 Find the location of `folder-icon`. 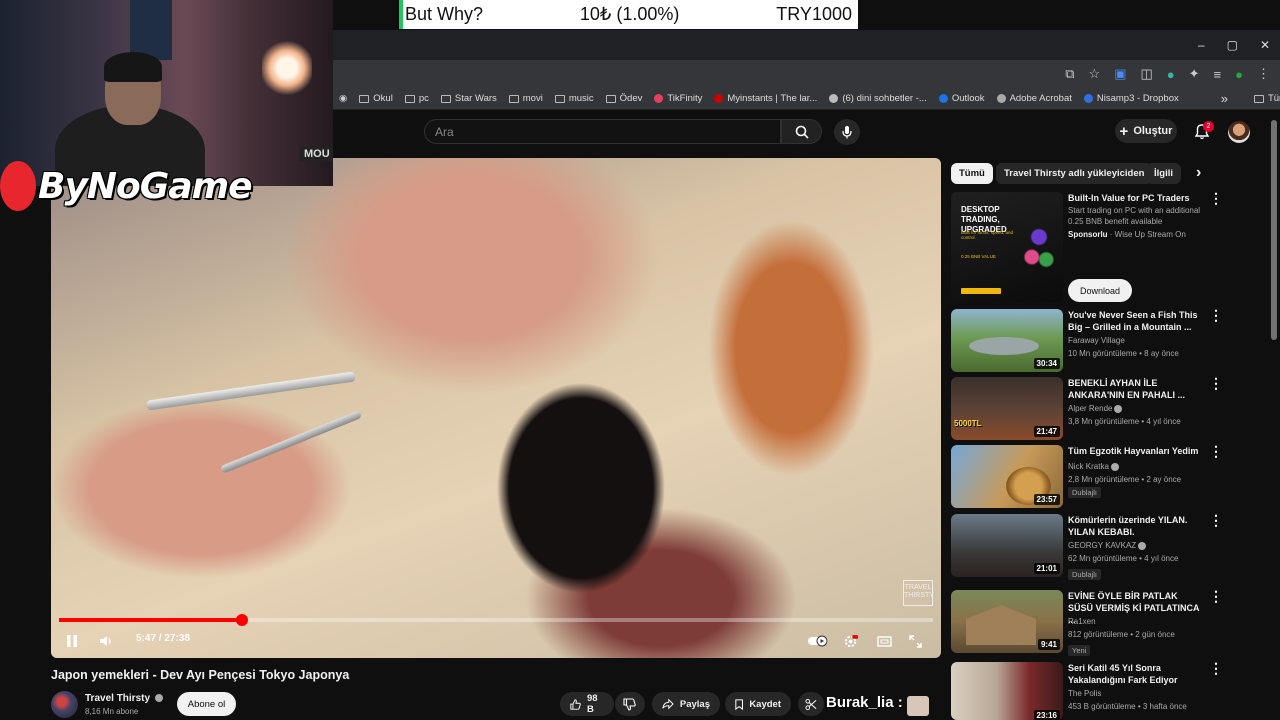

folder-icon is located at coordinates (1258, 98).